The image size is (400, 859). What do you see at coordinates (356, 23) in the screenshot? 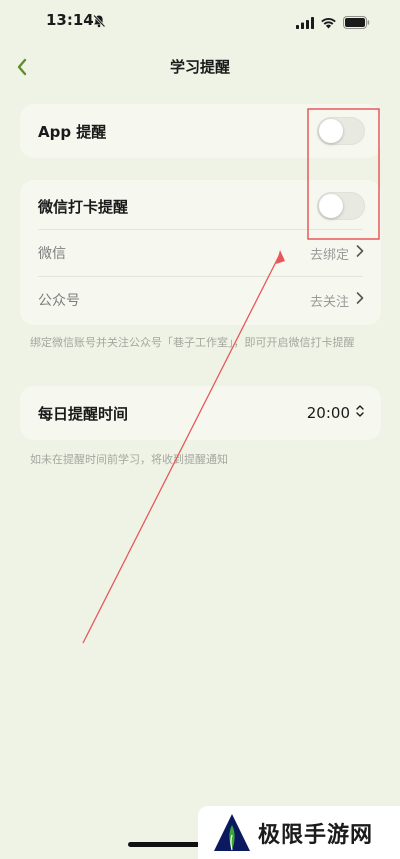
I see `battery-icon` at bounding box center [356, 23].